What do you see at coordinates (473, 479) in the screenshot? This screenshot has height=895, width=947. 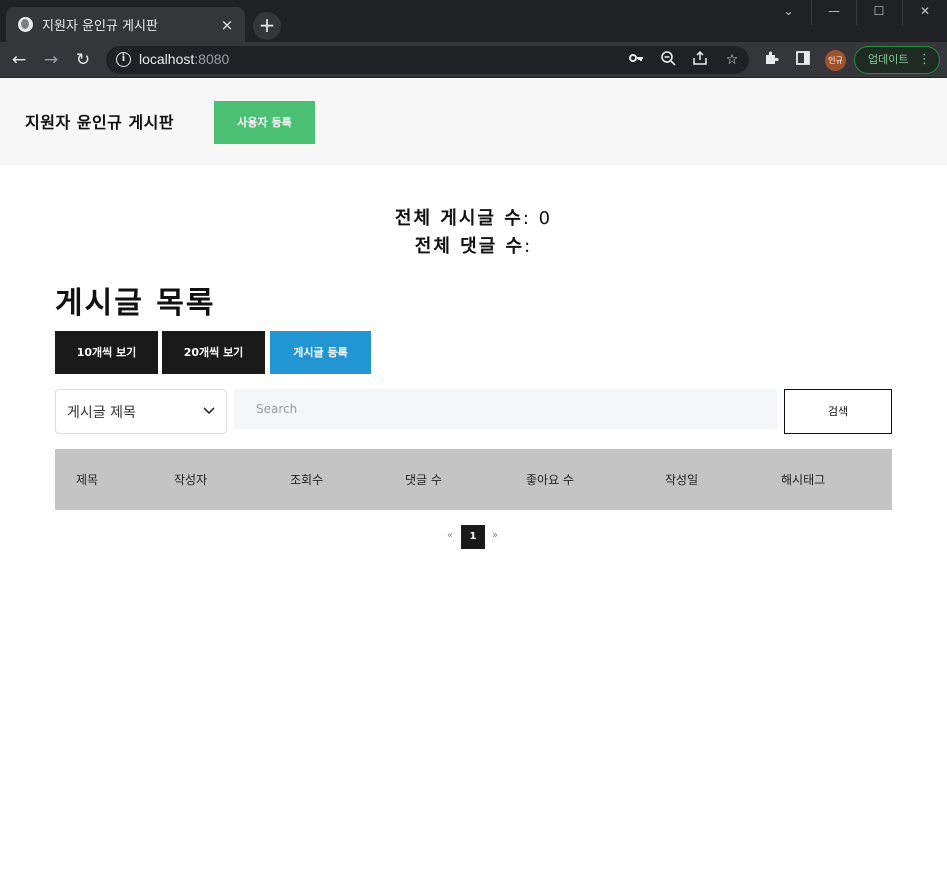 I see `table-header: 제목 작성자 조회수 댓글 수 좋아요 수 작성일 해시태그` at bounding box center [473, 479].